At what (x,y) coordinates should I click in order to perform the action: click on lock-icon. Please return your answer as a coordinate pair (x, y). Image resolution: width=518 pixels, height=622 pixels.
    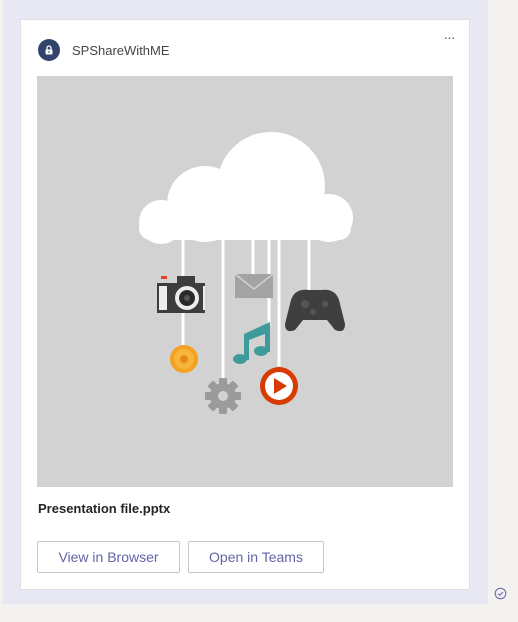
    Looking at the image, I should click on (49, 50).